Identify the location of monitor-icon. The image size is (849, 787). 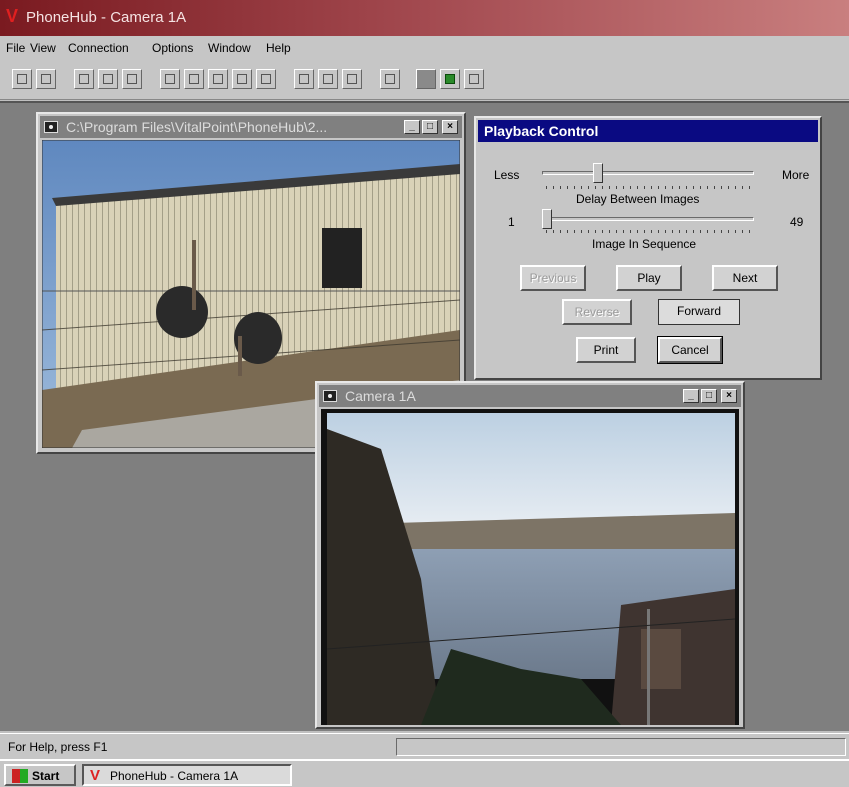
(450, 79).